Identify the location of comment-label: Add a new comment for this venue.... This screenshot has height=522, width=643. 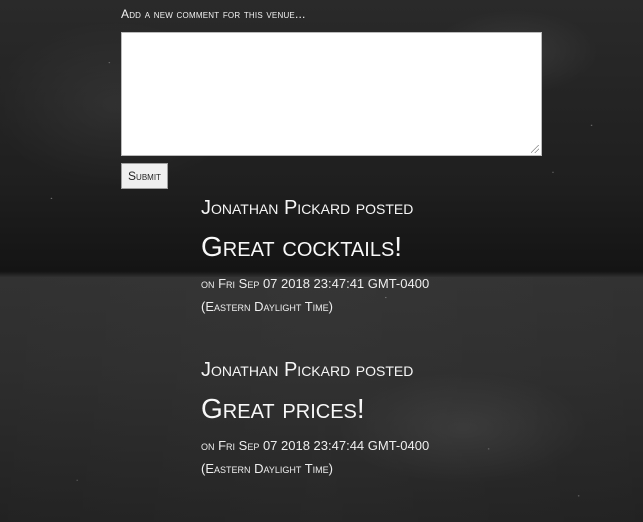
(213, 14).